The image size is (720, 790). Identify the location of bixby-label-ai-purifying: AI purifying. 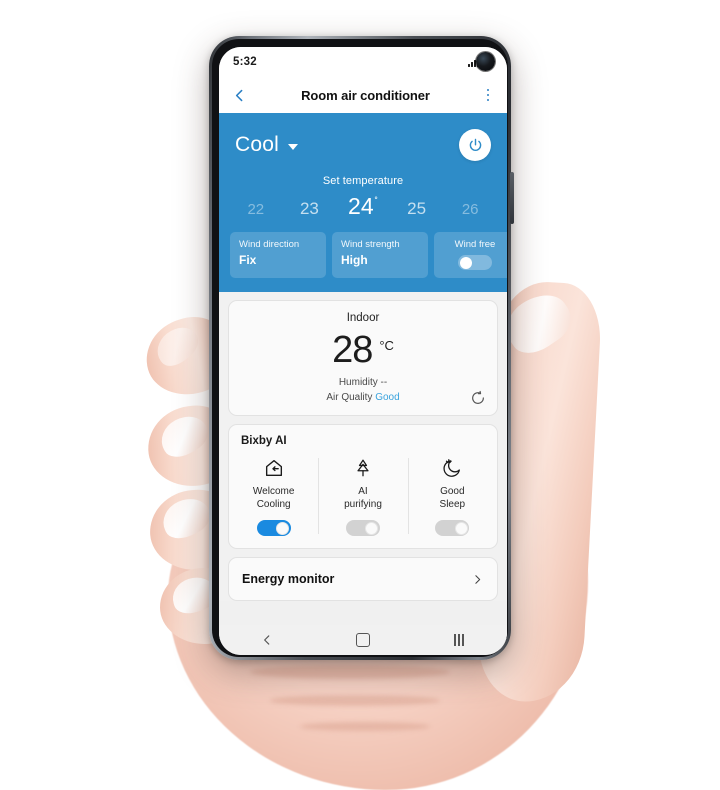
(362, 498).